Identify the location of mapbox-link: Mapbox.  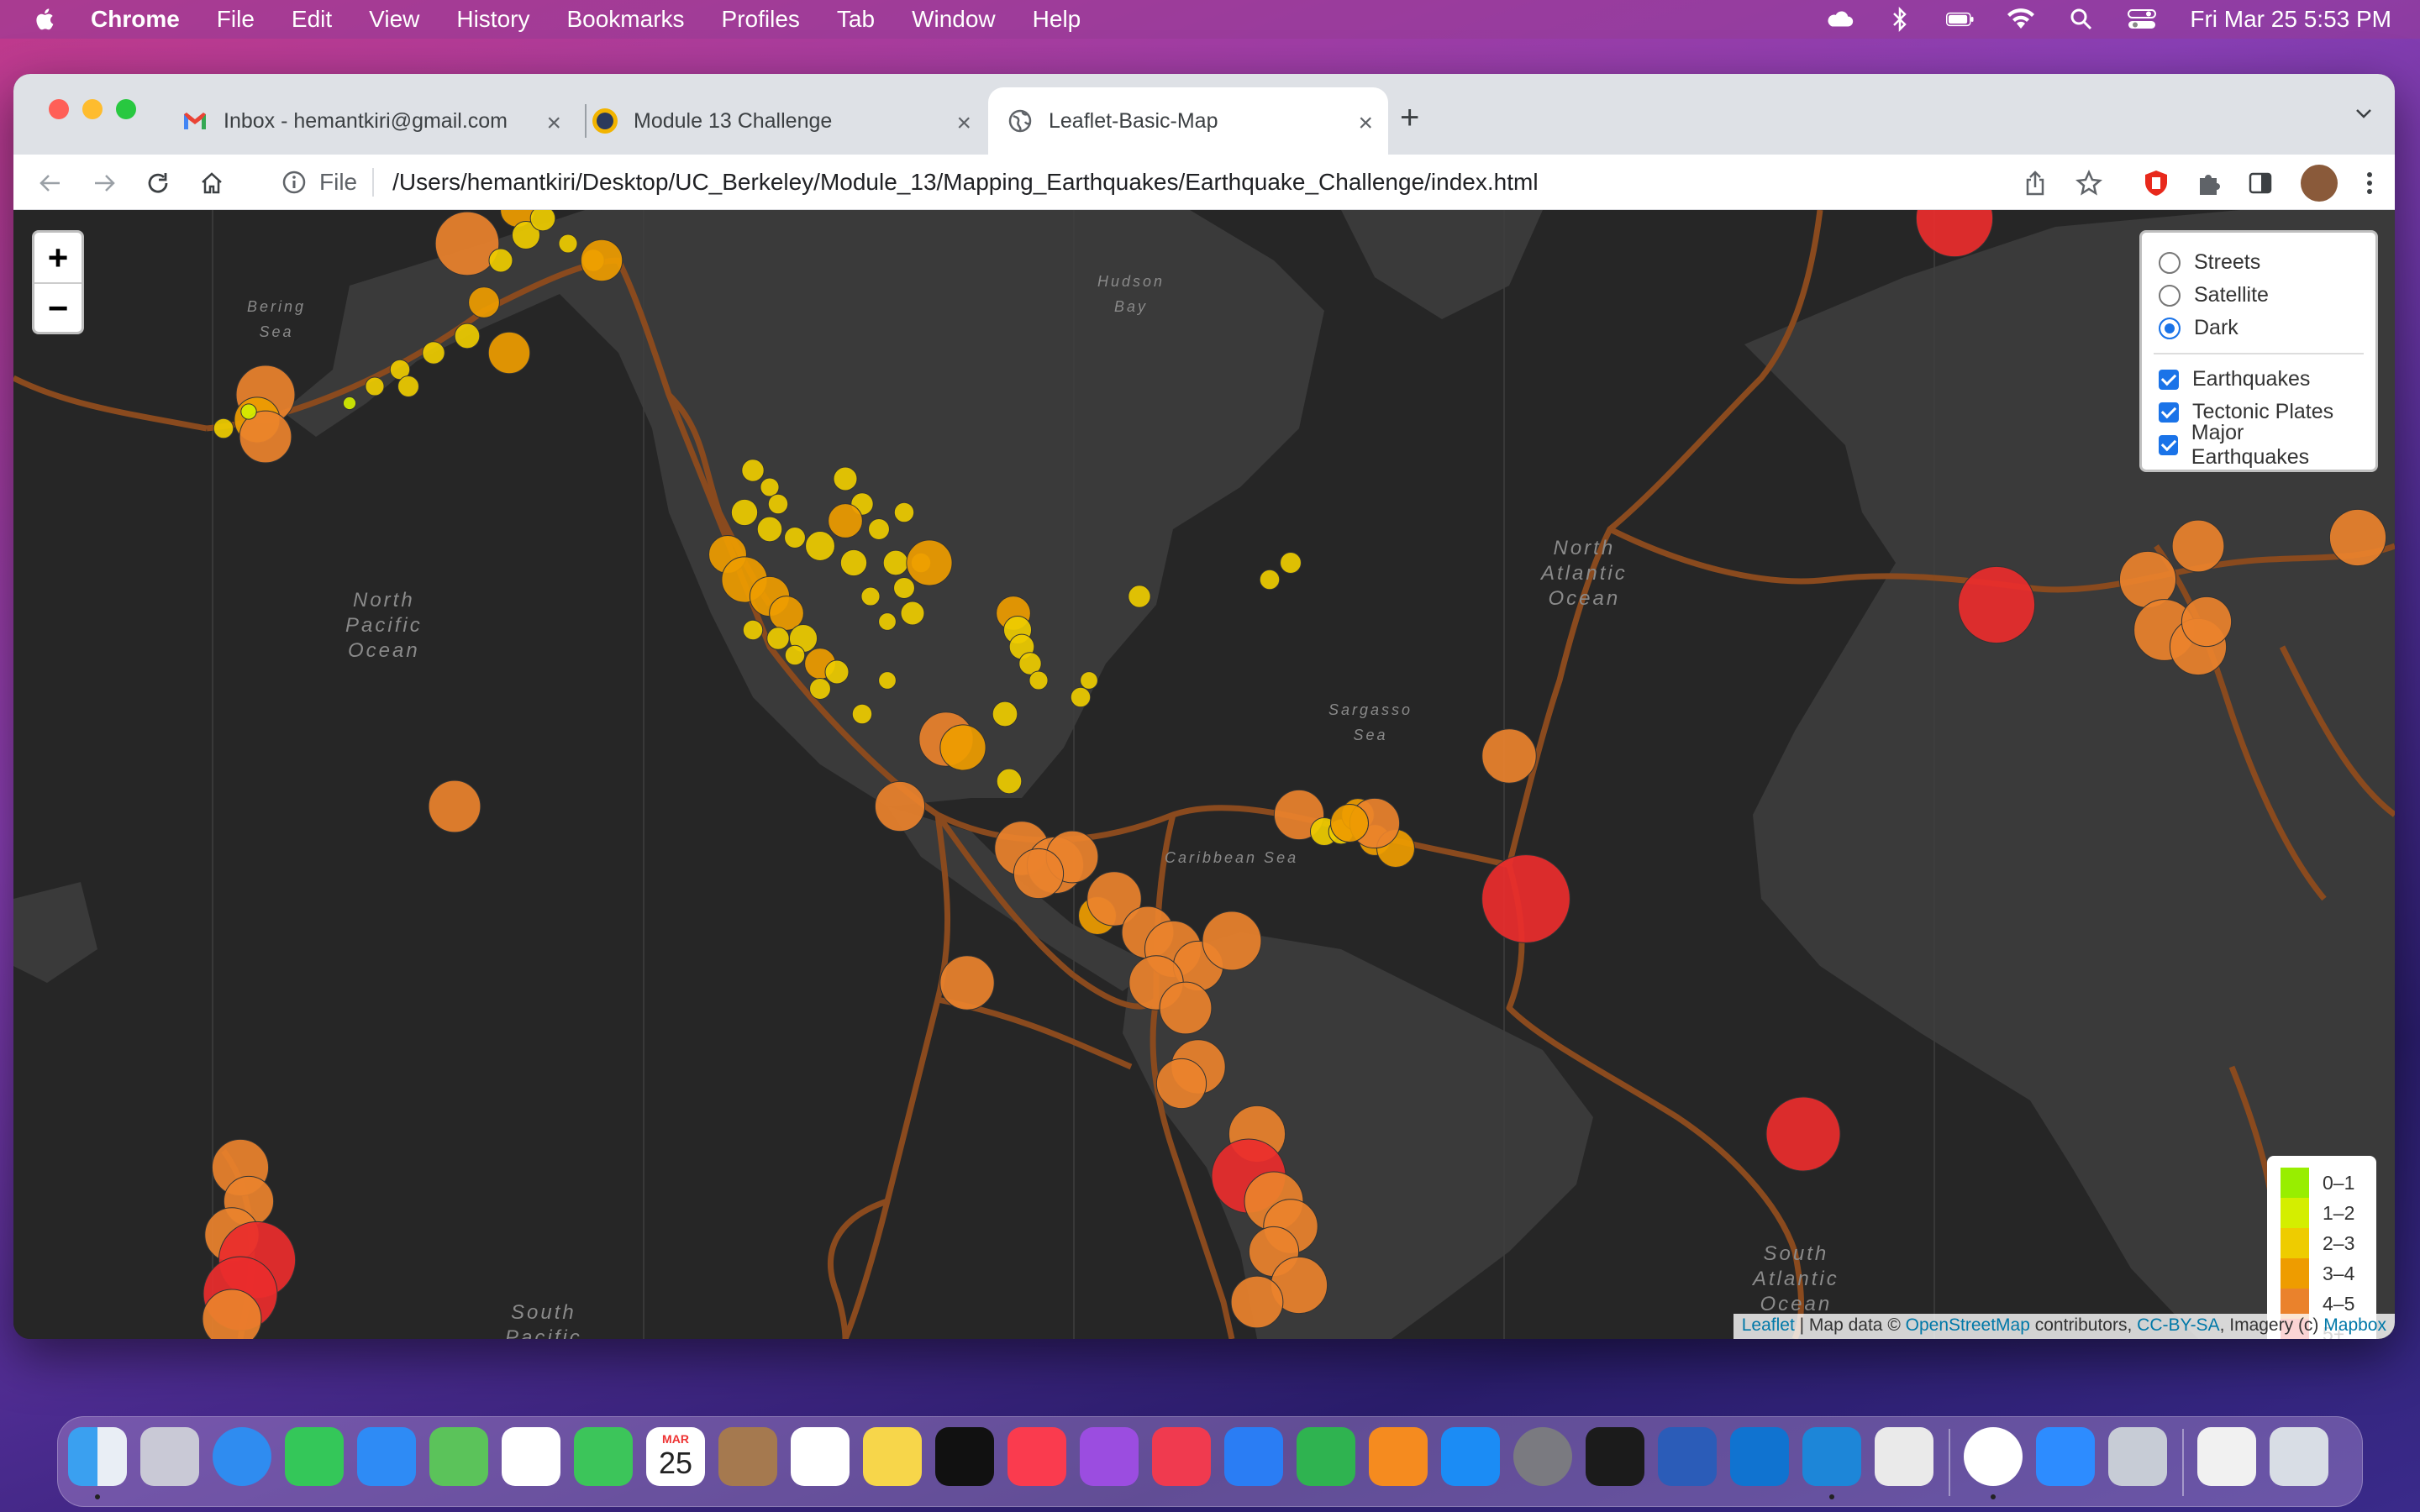
(2354, 1325).